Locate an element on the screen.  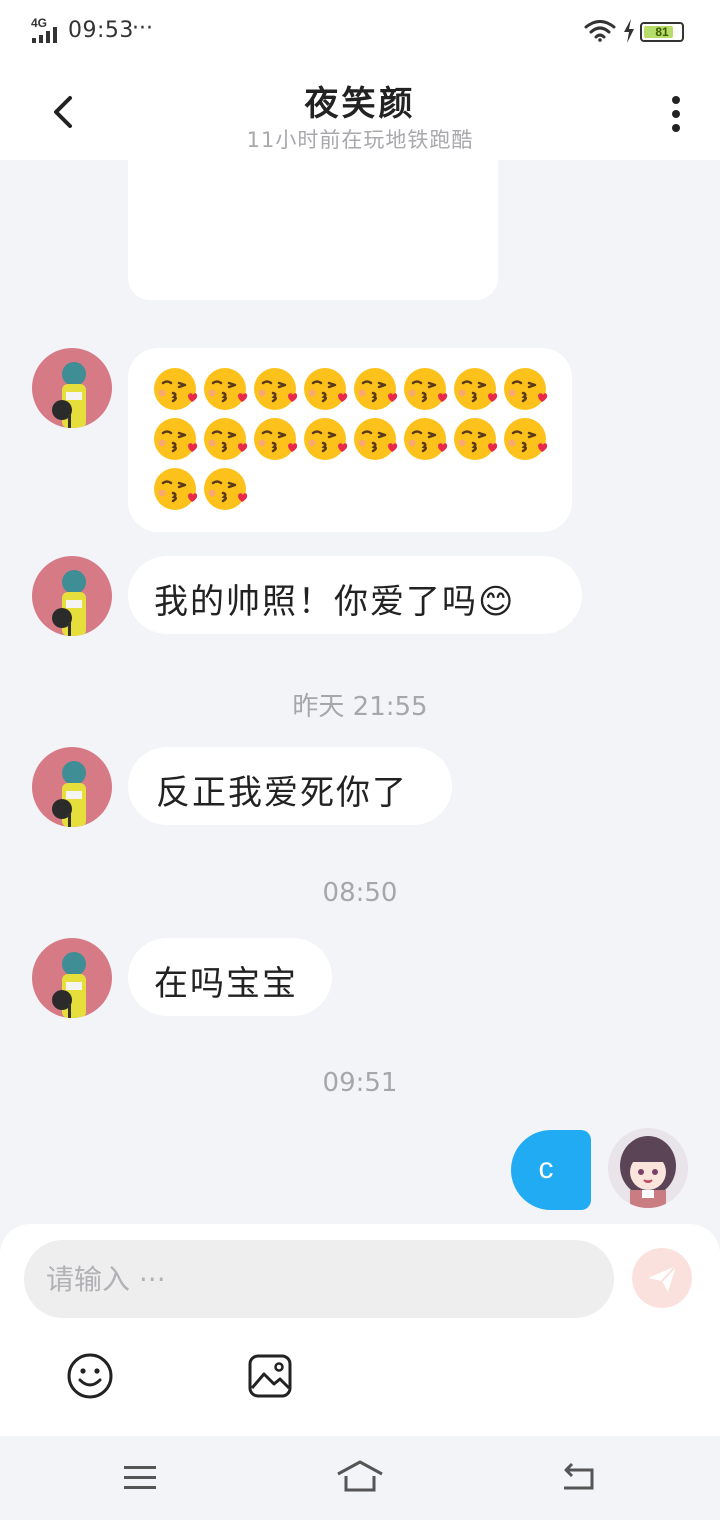
message-bubble: 反正我爱死你了 is located at coordinates (290, 786).